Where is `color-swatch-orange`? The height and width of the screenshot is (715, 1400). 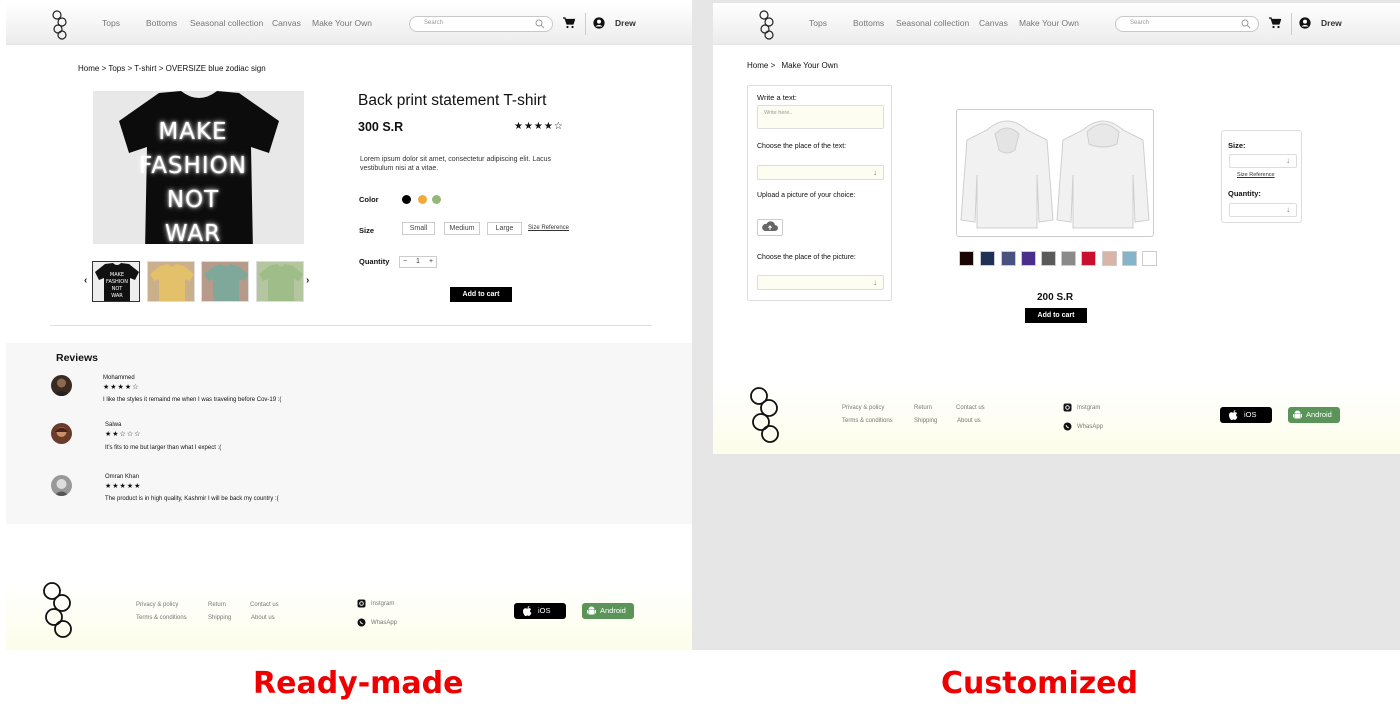 color-swatch-orange is located at coordinates (422, 199).